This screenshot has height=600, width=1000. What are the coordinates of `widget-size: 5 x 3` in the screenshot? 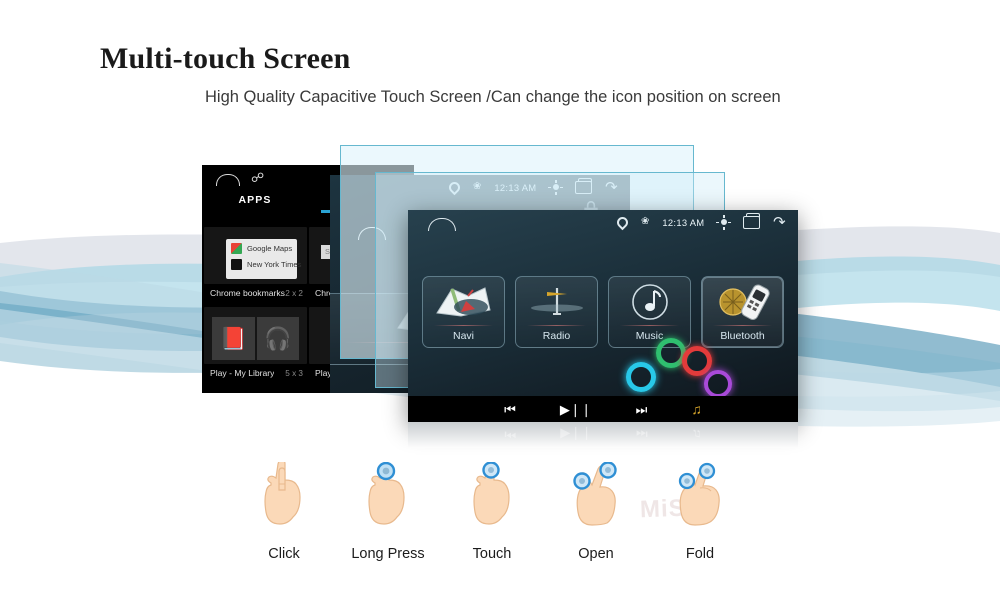 It's located at (294, 373).